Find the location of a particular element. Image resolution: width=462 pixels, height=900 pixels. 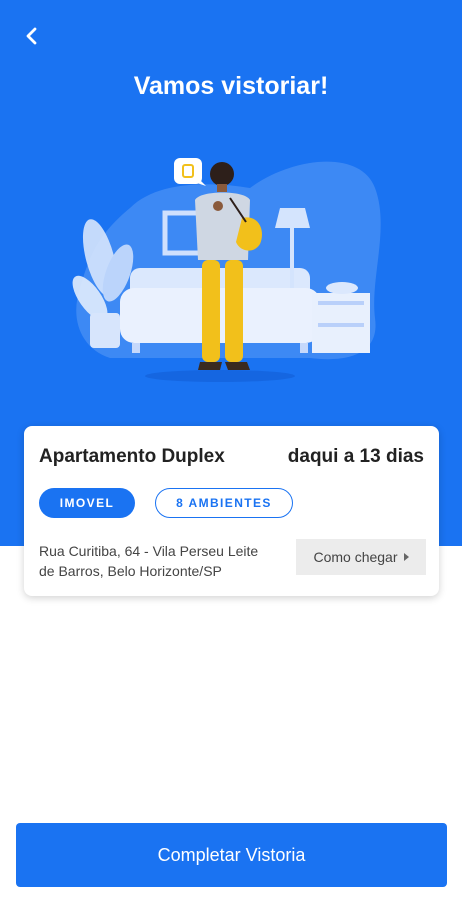

property-name: Apartamento Duplex is located at coordinates (132, 456).